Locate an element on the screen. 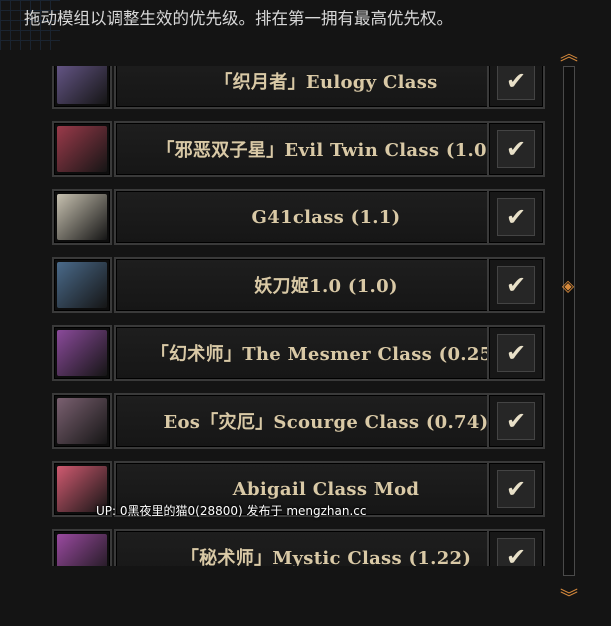 The image size is (611, 626). mod-name: Eos「灾厄」Scourge Class (0.74) is located at coordinates (326, 422).